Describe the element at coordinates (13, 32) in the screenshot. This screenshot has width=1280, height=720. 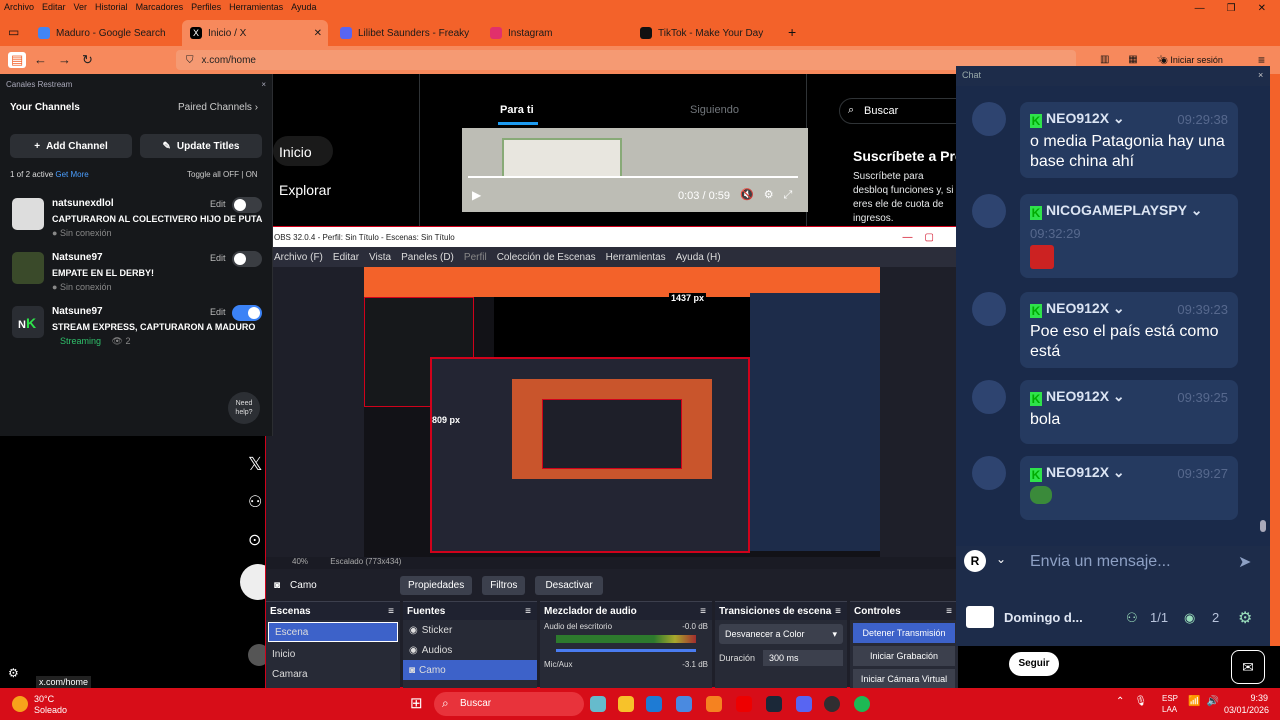
I see `tab-overview-icon: ▭` at that location.